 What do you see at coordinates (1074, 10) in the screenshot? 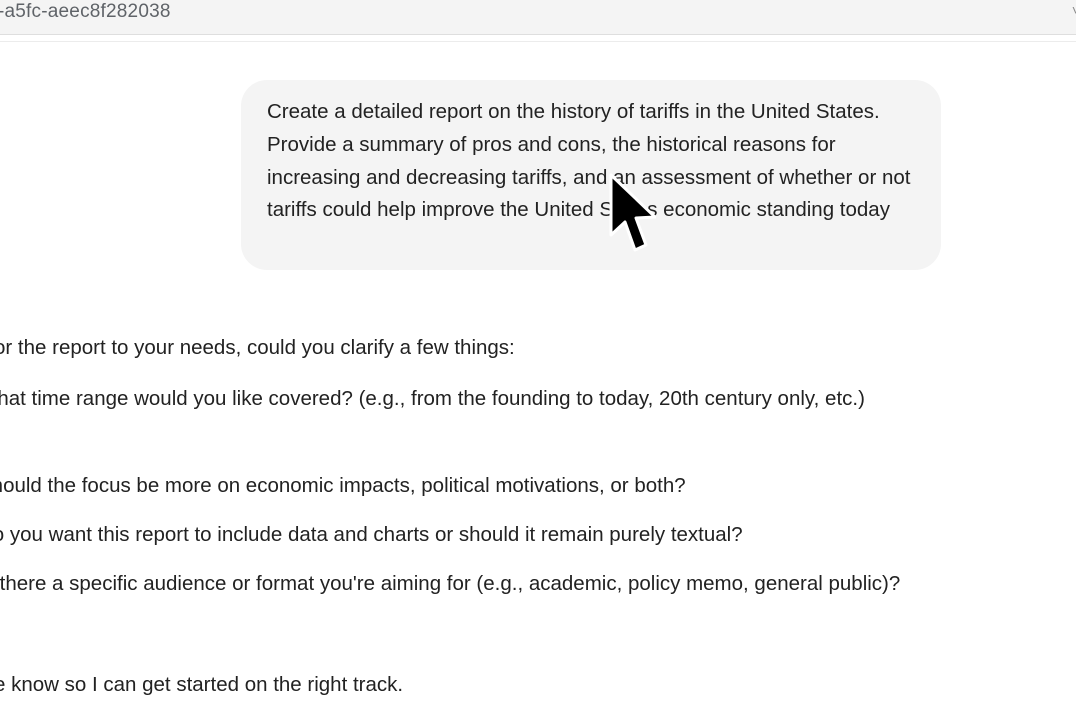
I see `chevron-down-icon: ˅` at bounding box center [1074, 10].